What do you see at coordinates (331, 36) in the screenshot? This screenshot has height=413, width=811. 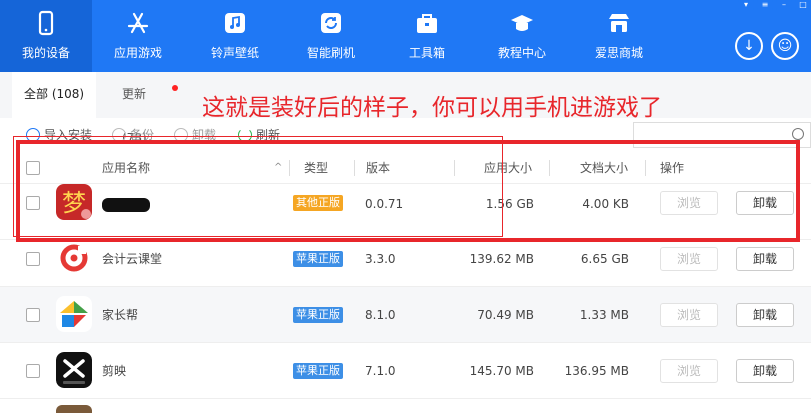 I see `nav-item-smart-flash: 智能刷机` at bounding box center [331, 36].